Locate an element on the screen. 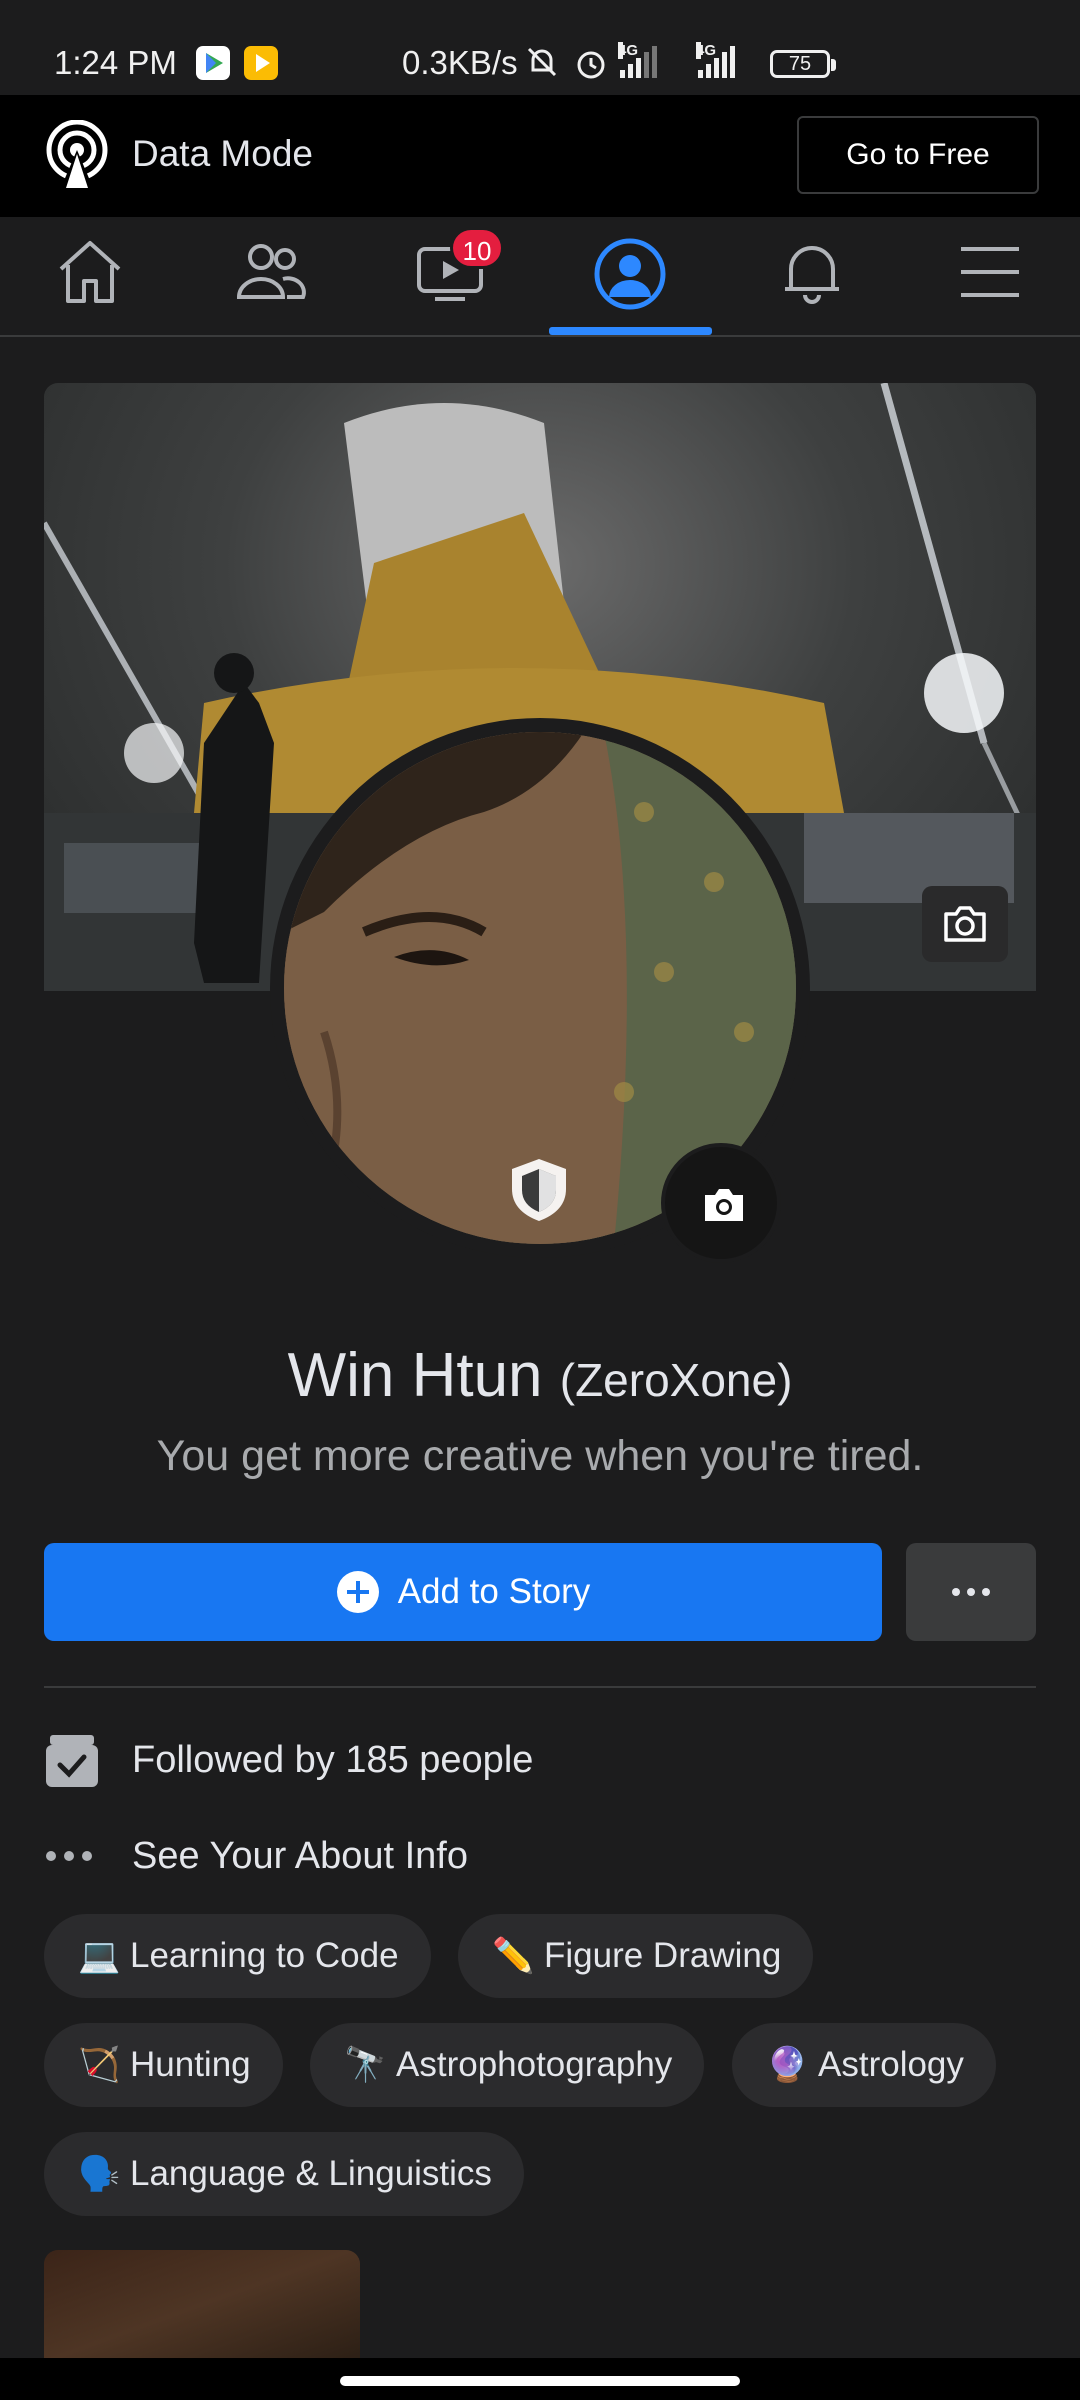  hobby-chip: 🔮 Astrology is located at coordinates (864, 2065).